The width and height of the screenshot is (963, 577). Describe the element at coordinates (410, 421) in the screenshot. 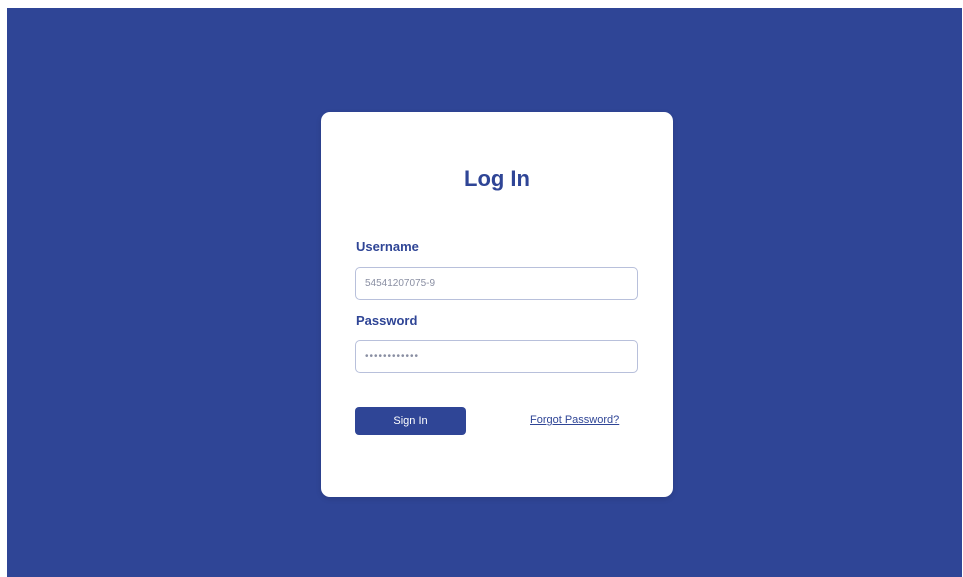

I see `sign-in-button: Sign In` at that location.